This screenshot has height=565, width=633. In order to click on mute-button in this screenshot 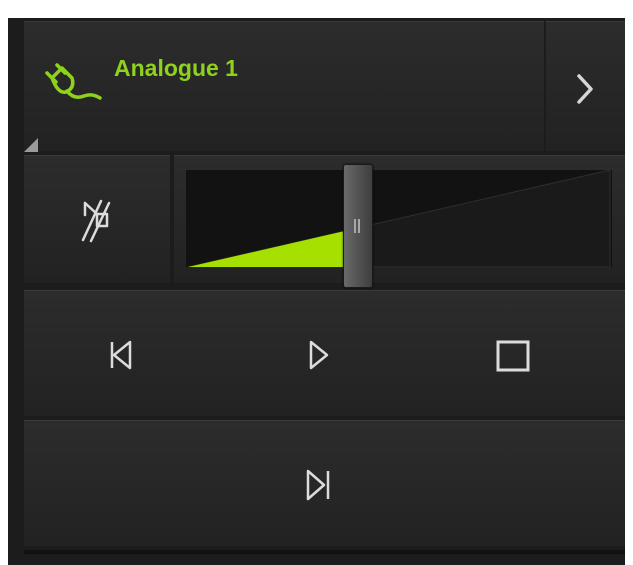, I will do `click(97, 219)`.